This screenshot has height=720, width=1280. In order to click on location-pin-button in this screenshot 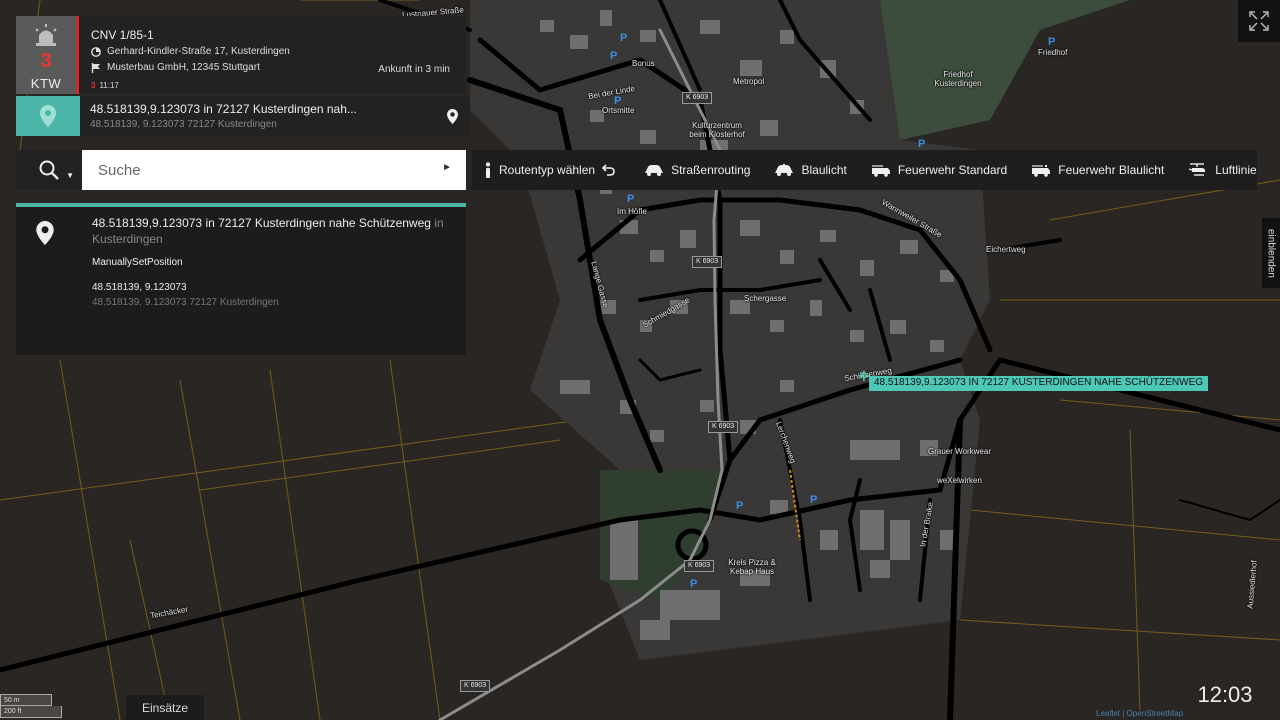, I will do `click(48, 116)`.